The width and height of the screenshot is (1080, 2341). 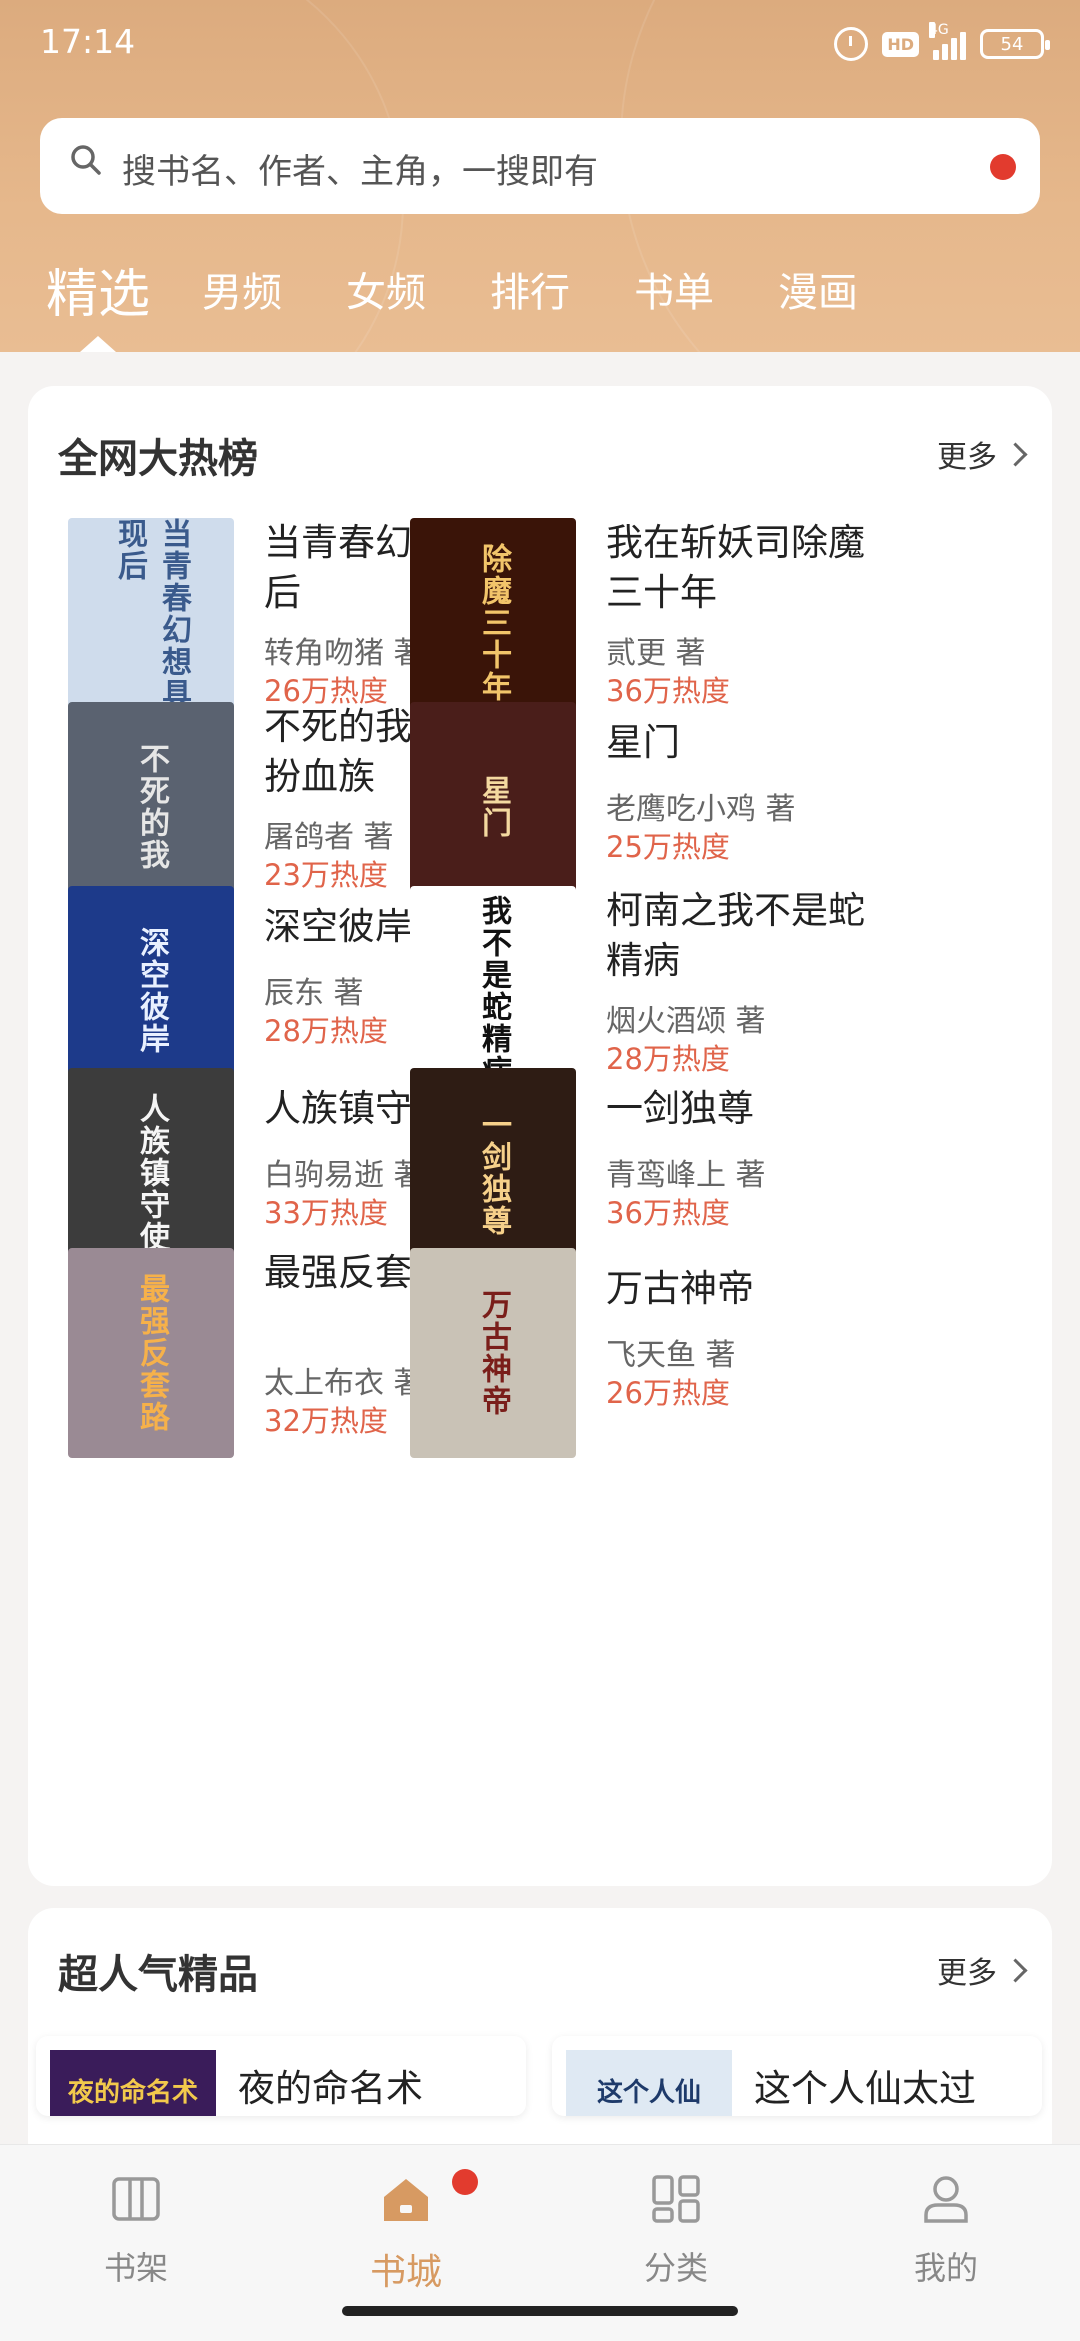 I want to click on nav-label: 分类, so click(x=675, y=2268).